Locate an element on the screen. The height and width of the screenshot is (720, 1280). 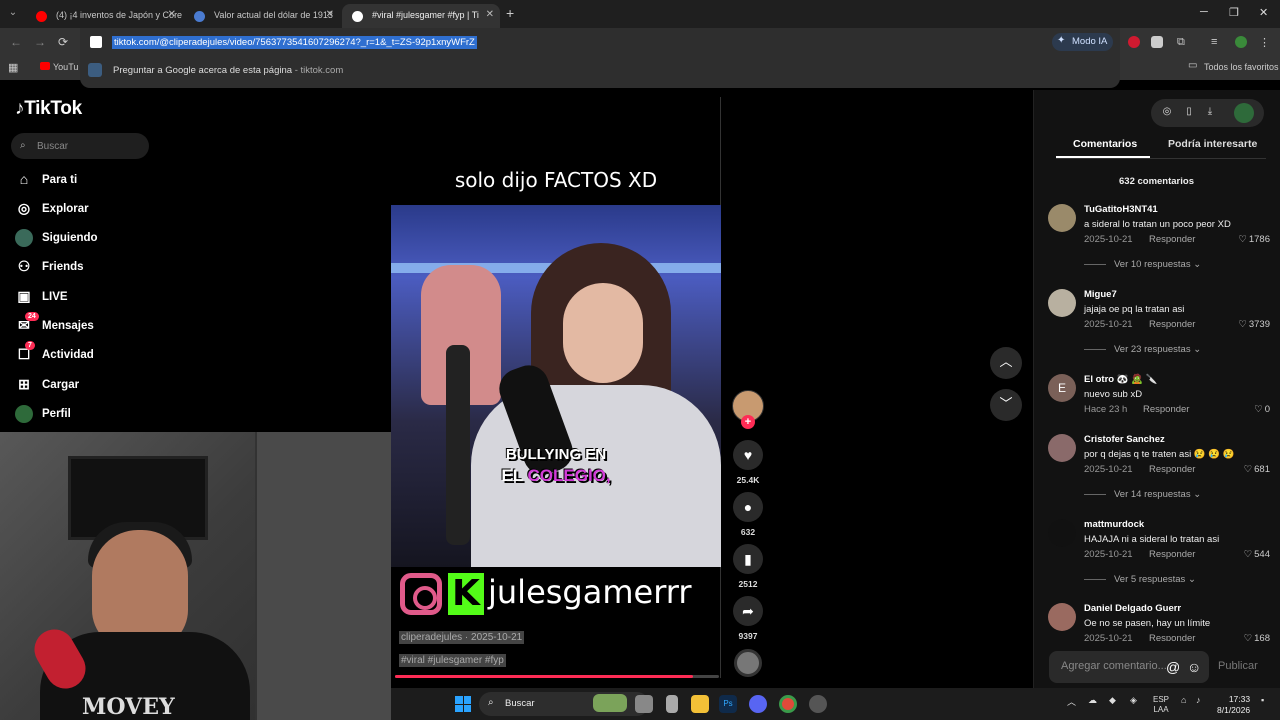
commenter-name: Daniel Delgado Guerr is located at coordinates (1132, 608).